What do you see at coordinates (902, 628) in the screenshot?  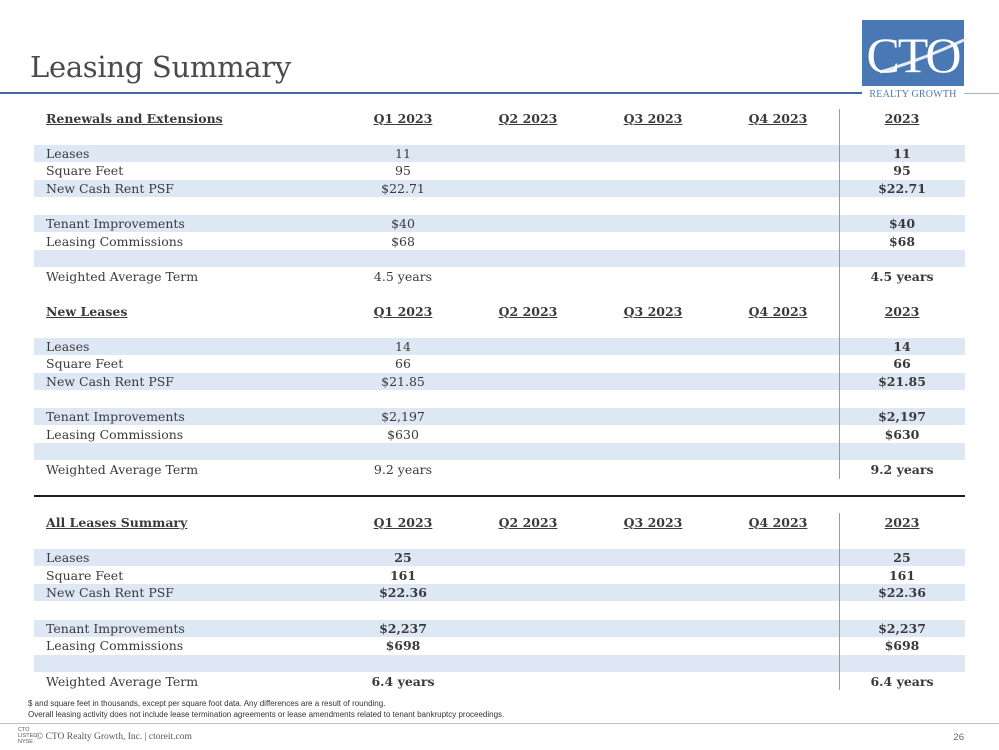 I see `cell-year: $2,237` at bounding box center [902, 628].